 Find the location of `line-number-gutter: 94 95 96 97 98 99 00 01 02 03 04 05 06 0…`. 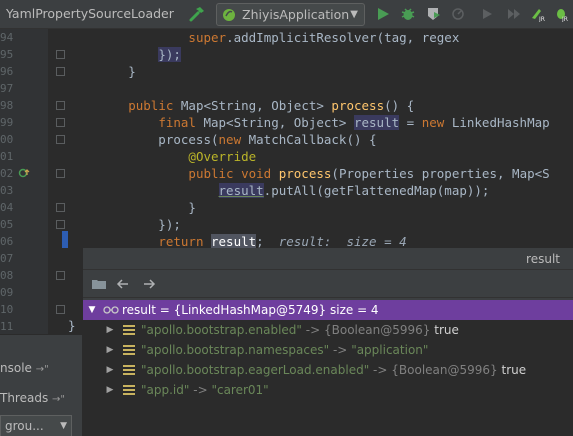

line-number-gutter: 94 95 96 97 98 99 00 01 02 03 04 05 06 0… is located at coordinates (24, 181).